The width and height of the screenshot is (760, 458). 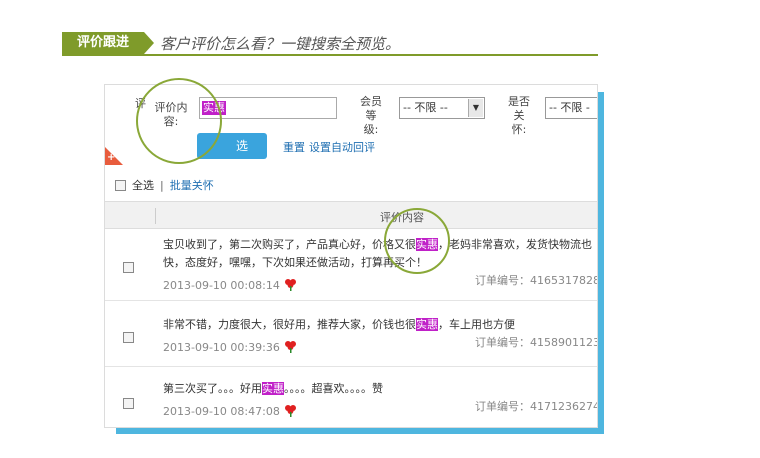 I want to click on review-date: 2013-09-10 00:08:14, so click(x=230, y=285).